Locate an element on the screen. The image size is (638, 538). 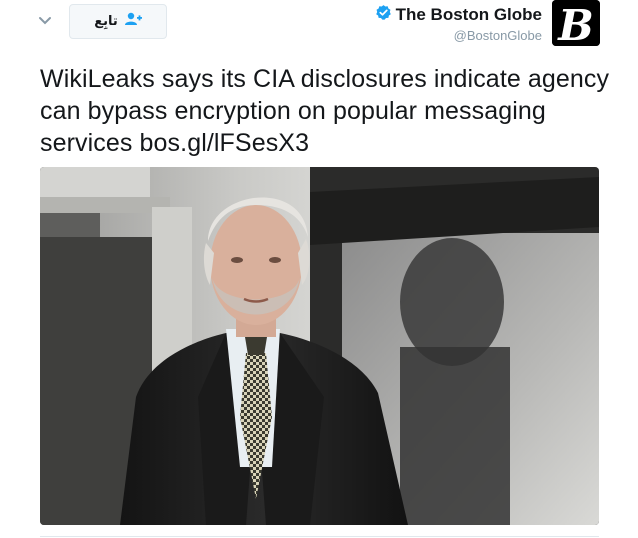
follow-button-label: تابِع is located at coordinates (106, 21).